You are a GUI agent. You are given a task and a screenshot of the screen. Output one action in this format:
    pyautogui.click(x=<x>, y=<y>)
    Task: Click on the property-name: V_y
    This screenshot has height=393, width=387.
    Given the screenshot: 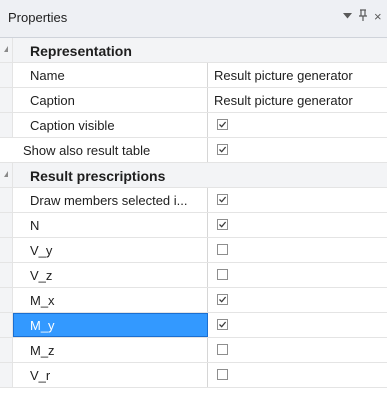 What is the action you would take?
    pyautogui.click(x=110, y=250)
    